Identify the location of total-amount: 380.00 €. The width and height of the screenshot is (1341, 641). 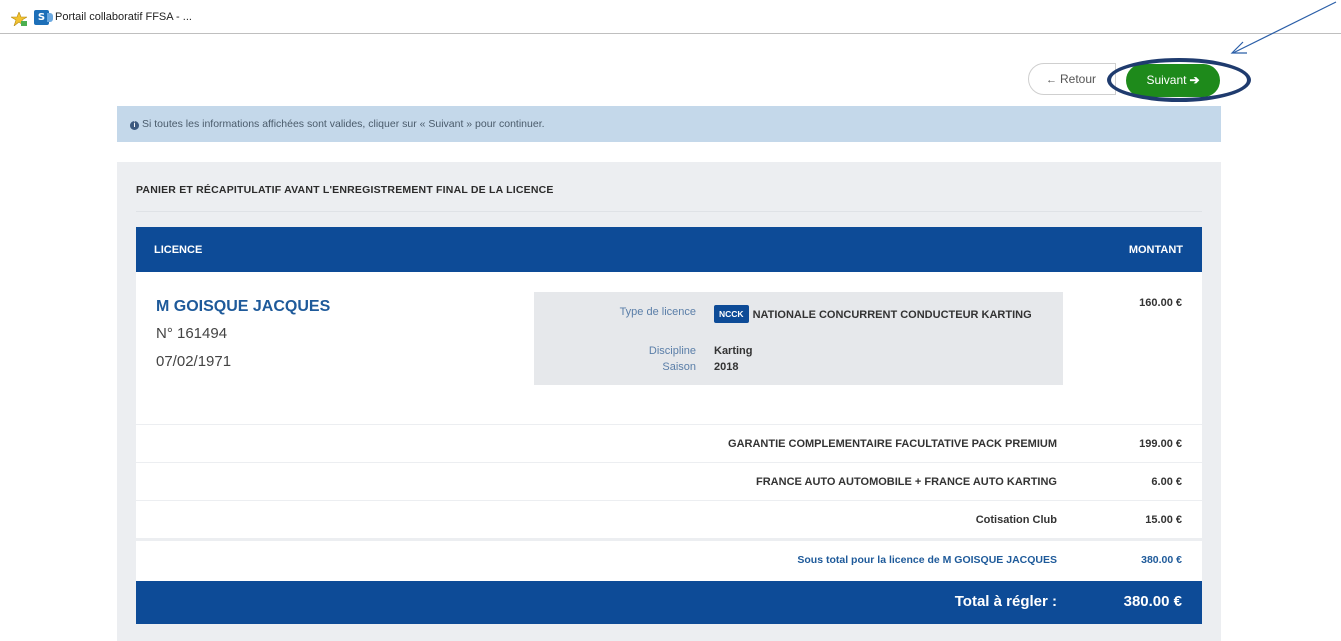
(1152, 601).